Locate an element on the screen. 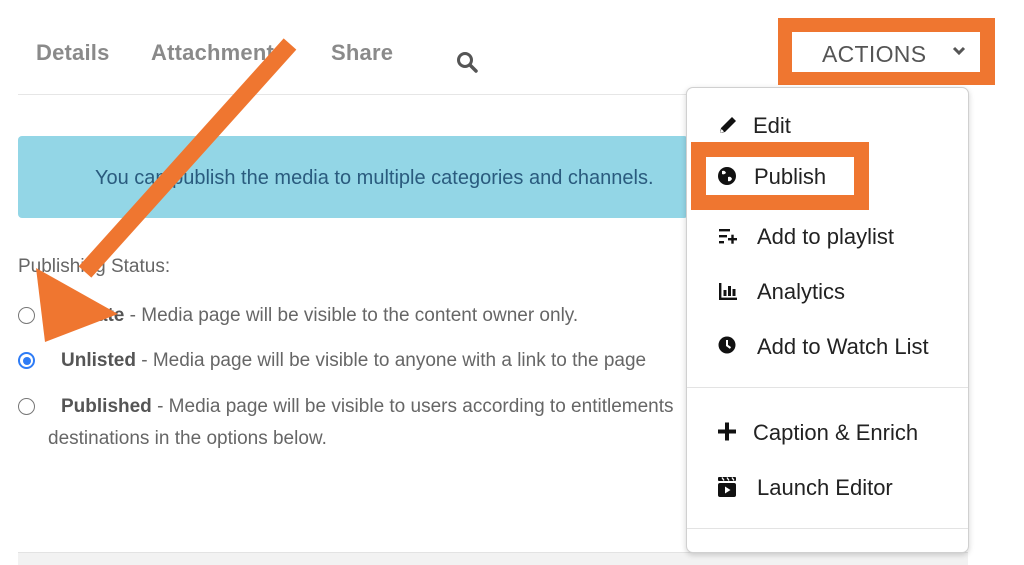 This screenshot has width=1024, height=565. menu-item-label: Add to playlist is located at coordinates (825, 236).